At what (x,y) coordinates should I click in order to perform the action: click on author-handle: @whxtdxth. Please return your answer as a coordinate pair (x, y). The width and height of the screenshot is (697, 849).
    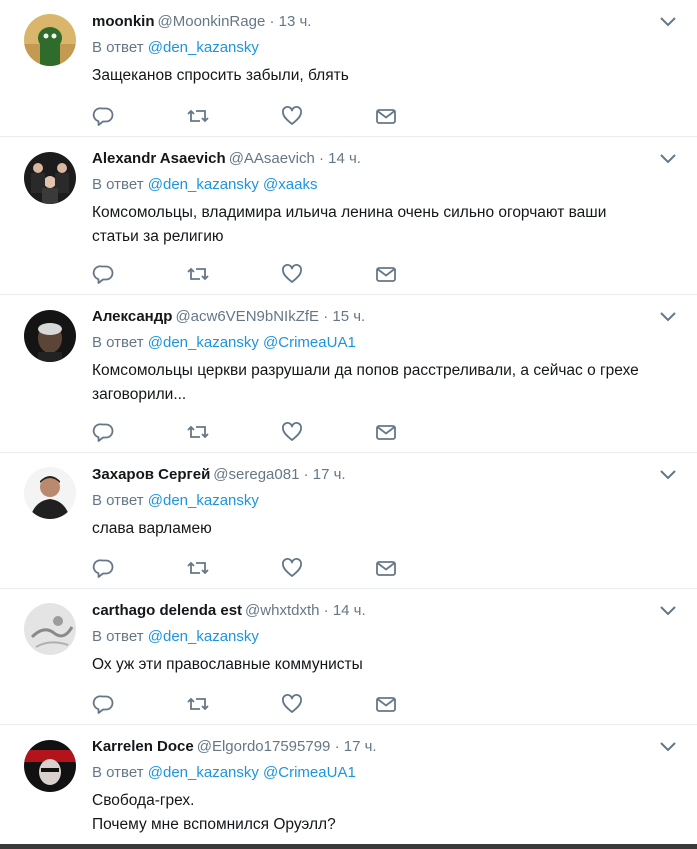
    Looking at the image, I should click on (282, 610).